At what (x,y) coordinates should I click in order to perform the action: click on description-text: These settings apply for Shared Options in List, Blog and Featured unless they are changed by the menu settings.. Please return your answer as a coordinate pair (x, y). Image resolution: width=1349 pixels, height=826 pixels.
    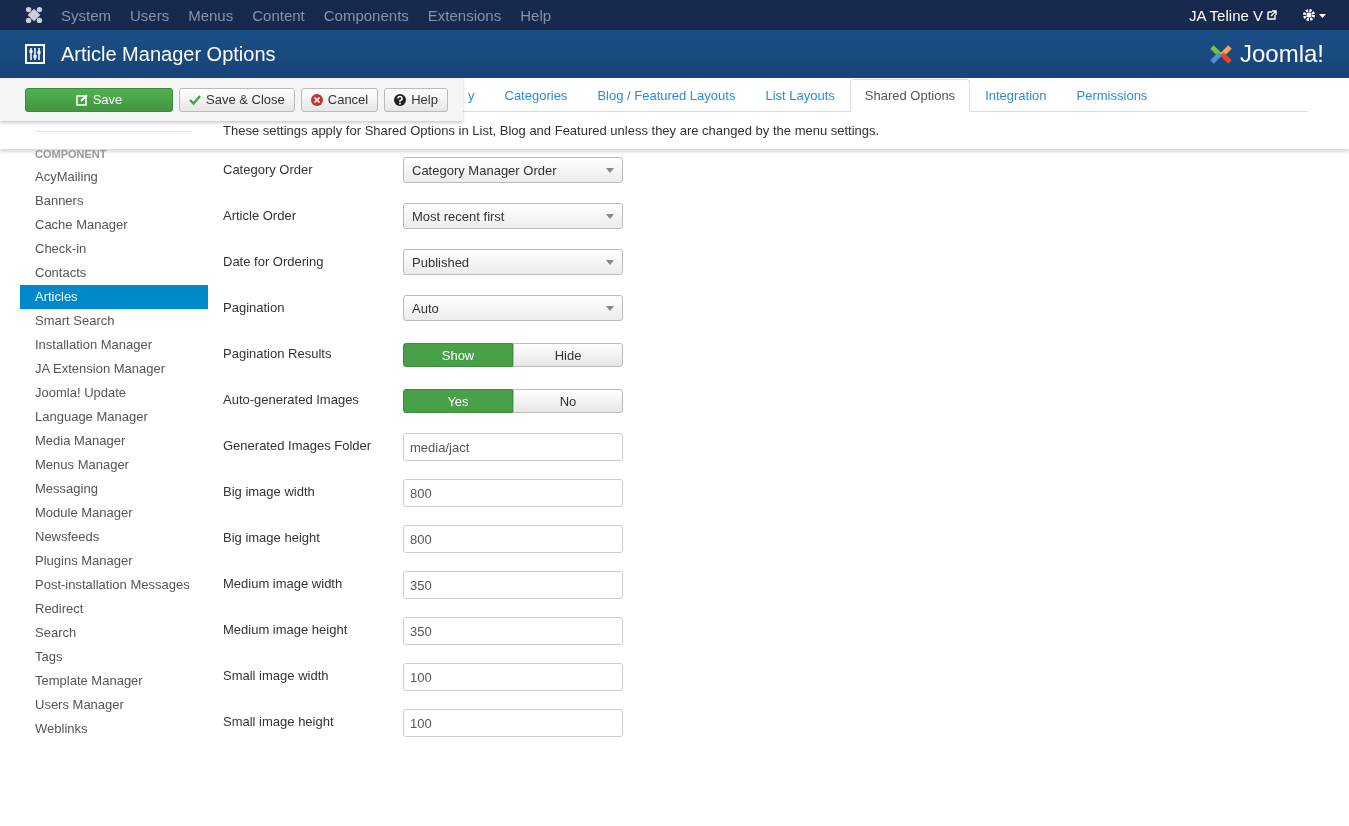
    Looking at the image, I should click on (551, 130).